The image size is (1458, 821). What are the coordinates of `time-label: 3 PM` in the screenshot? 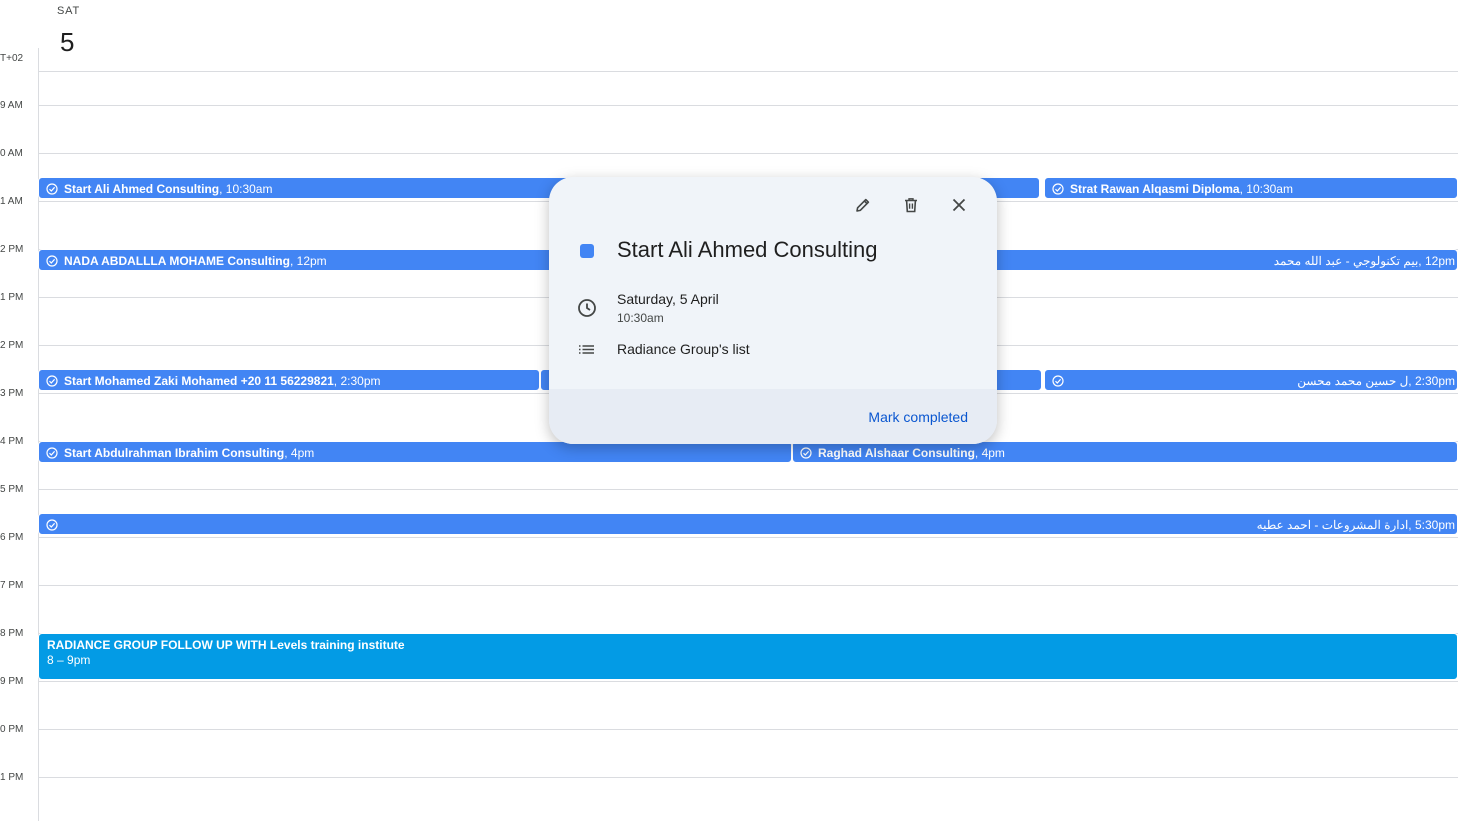 It's located at (12, 393).